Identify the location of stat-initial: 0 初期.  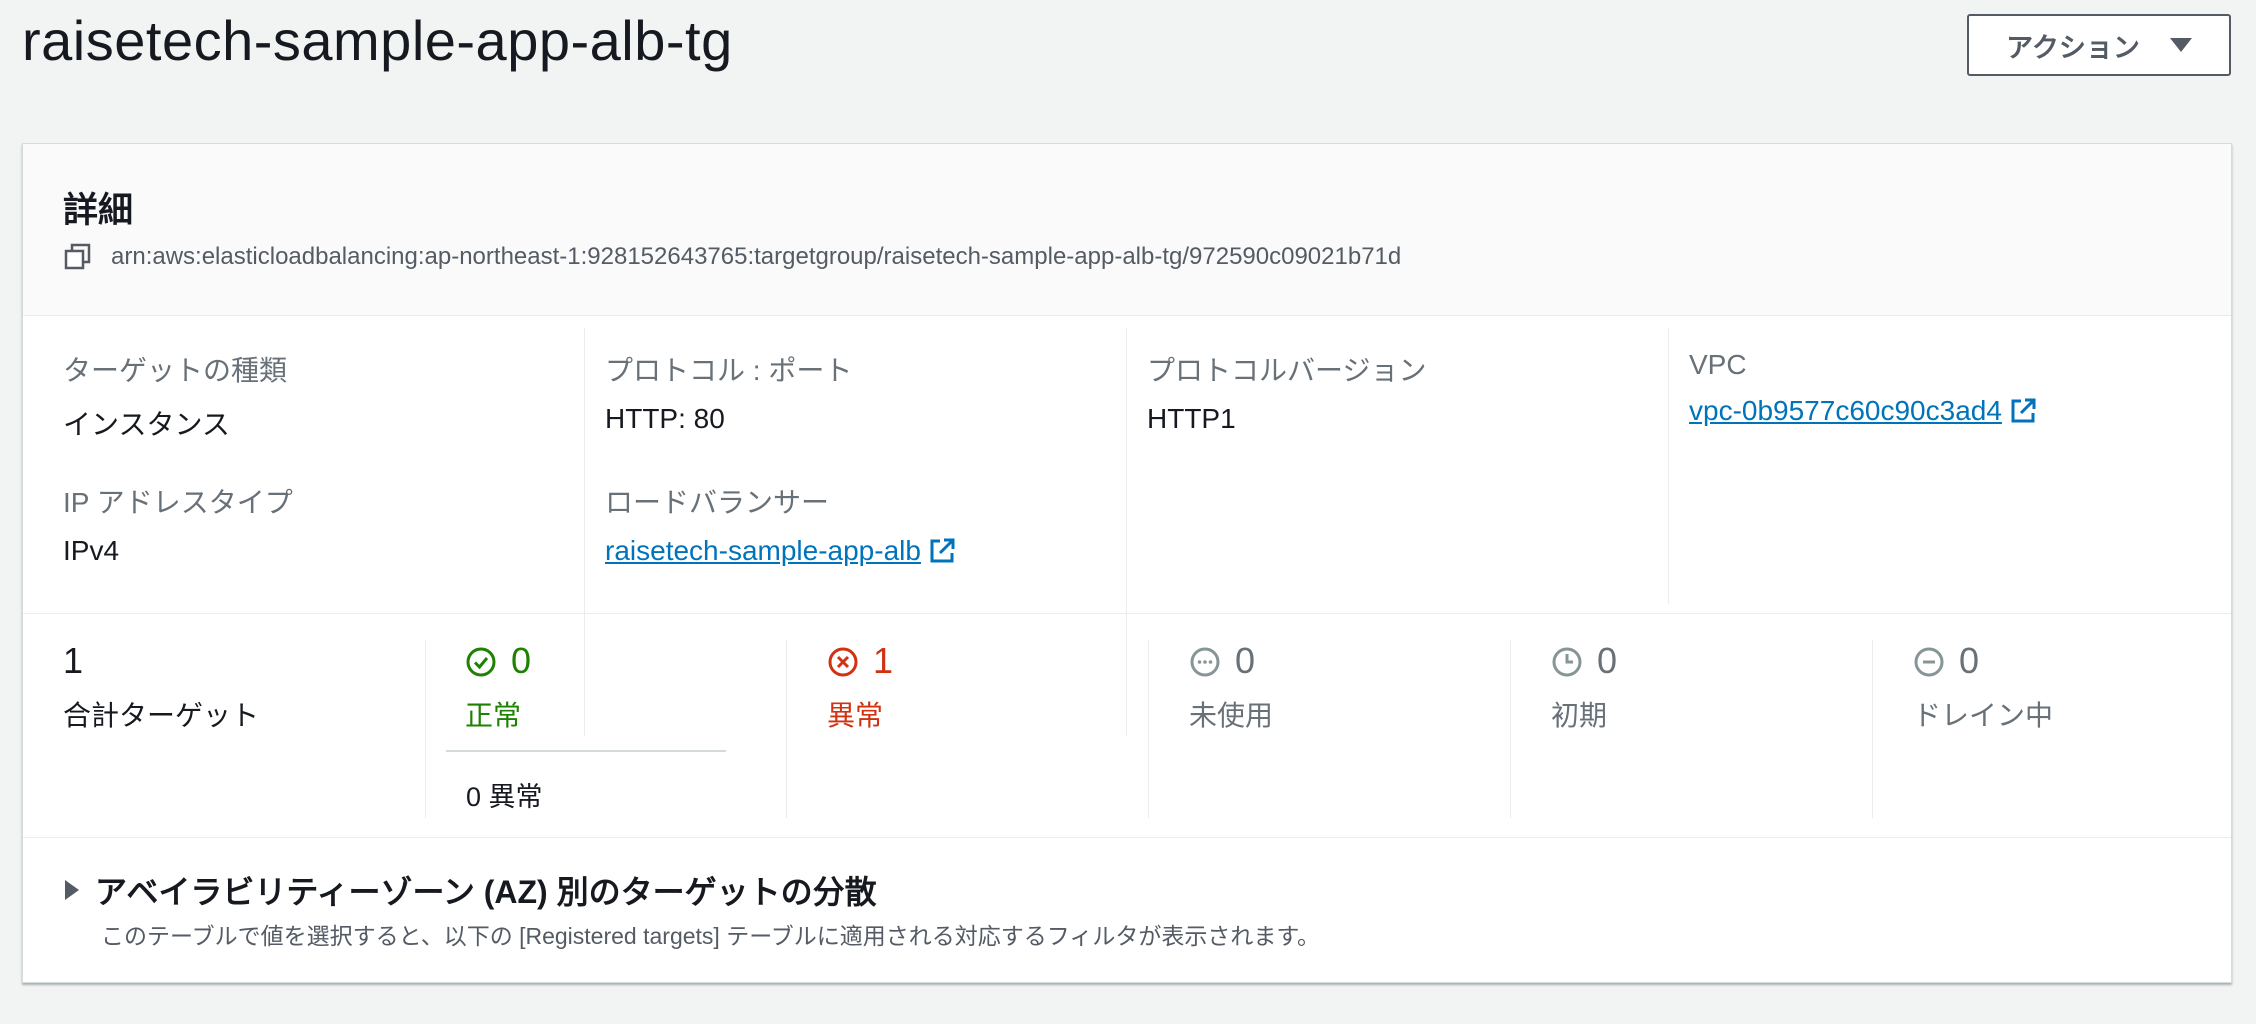
(1584, 687).